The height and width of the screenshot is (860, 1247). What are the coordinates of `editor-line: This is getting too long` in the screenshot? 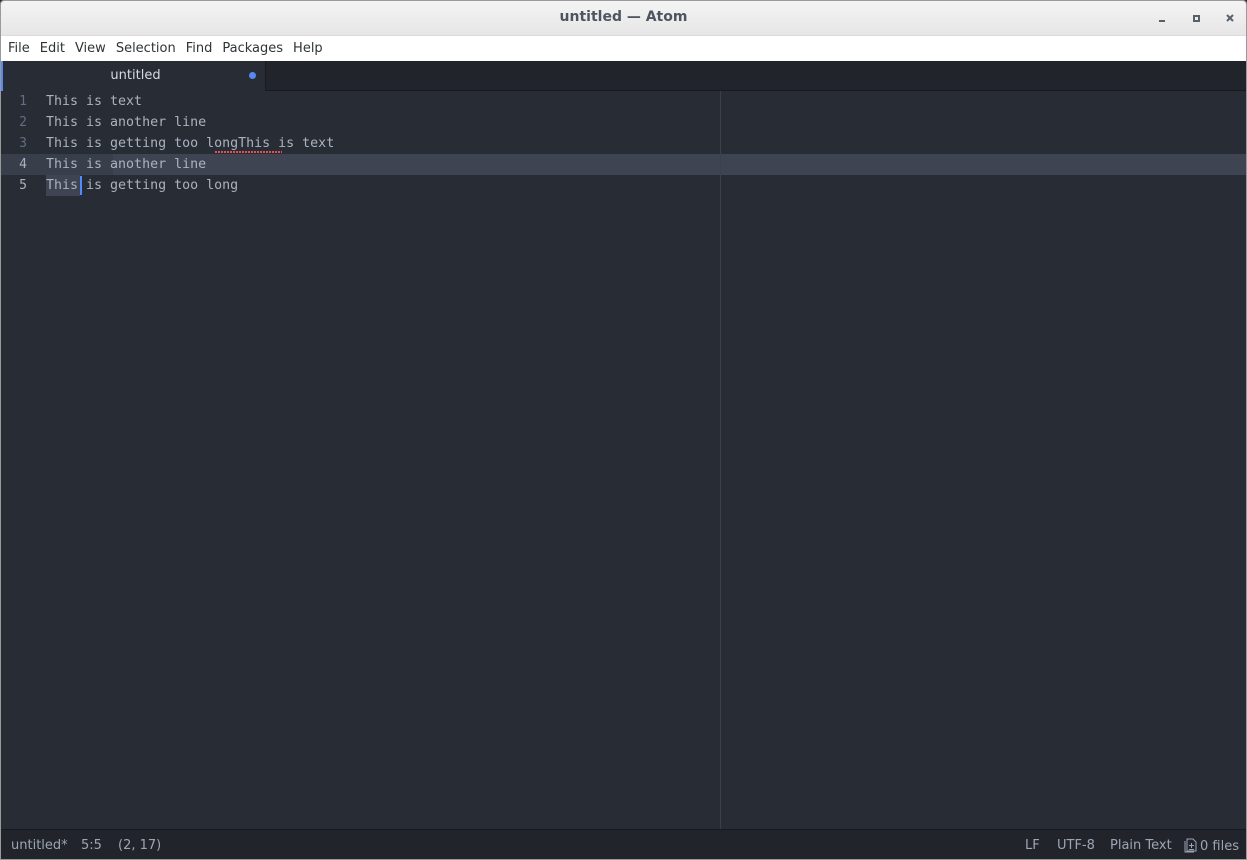 It's located at (142, 185).